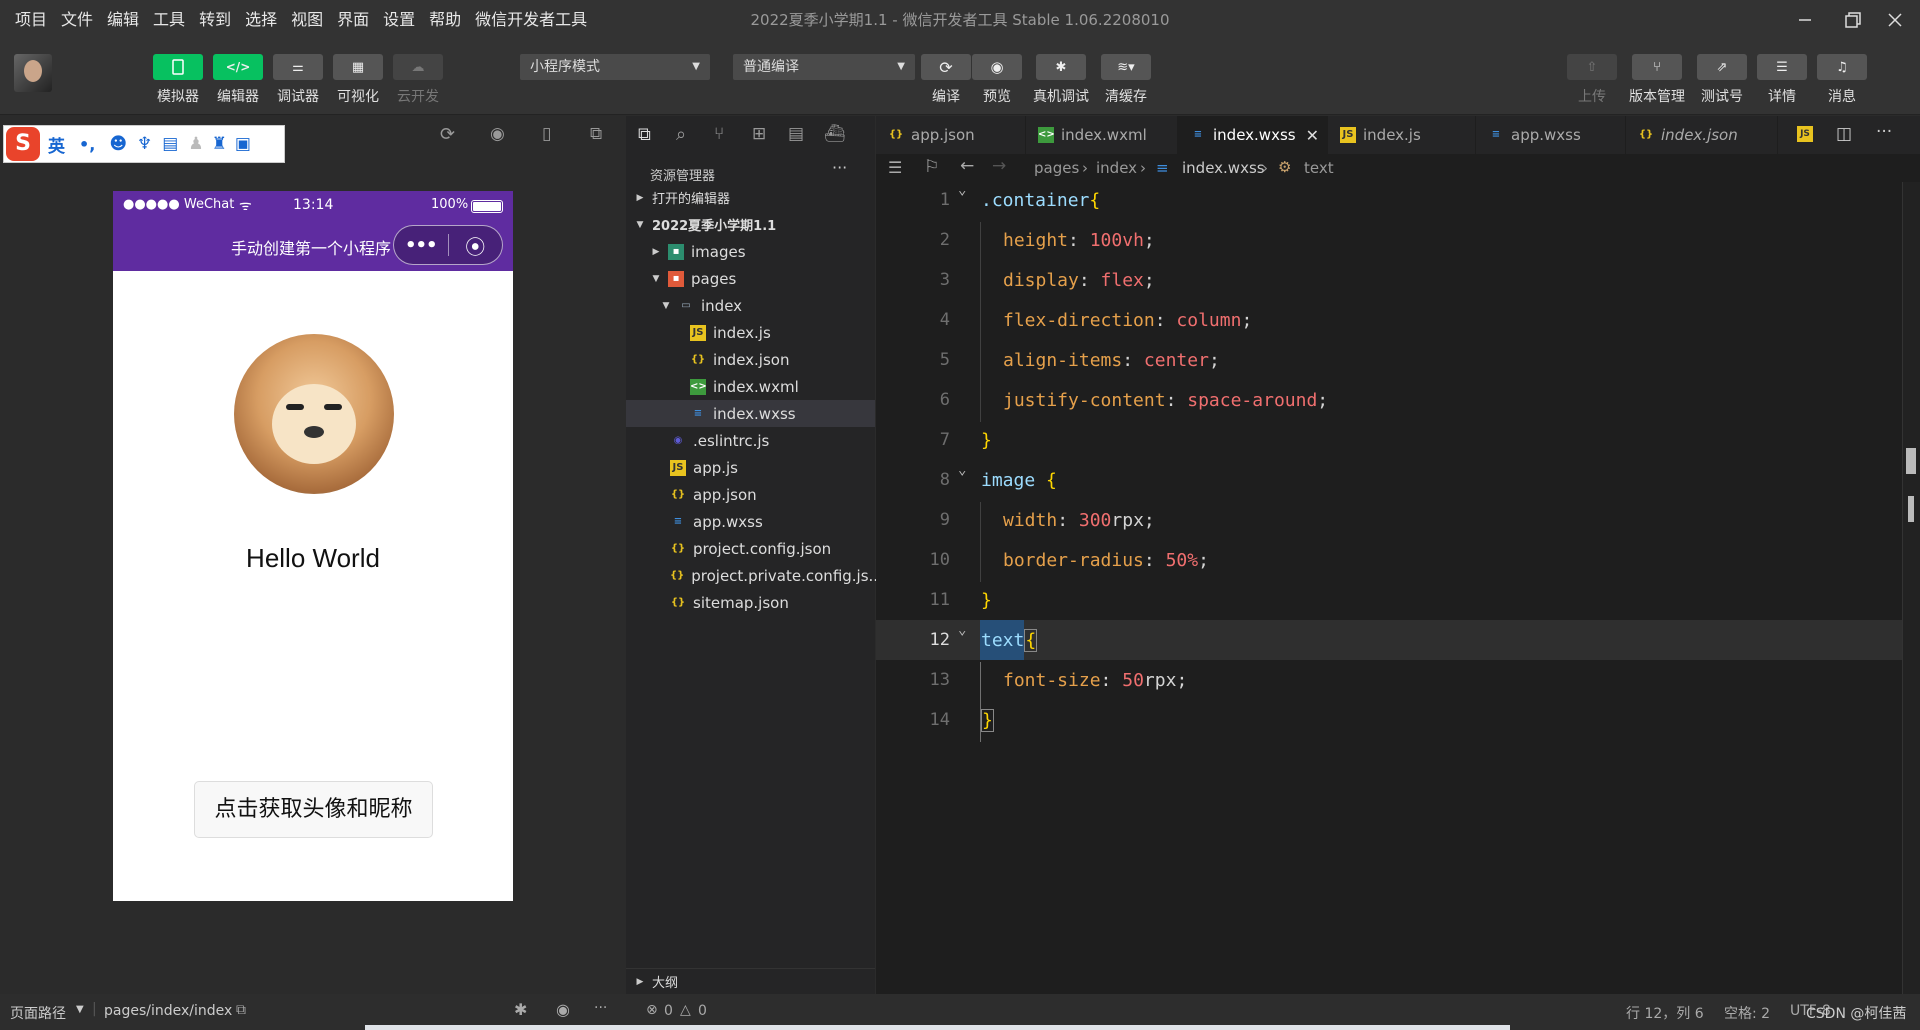 This screenshot has width=1920, height=1030. What do you see at coordinates (1911, 588) in the screenshot?
I see `editor-scrollbar` at bounding box center [1911, 588].